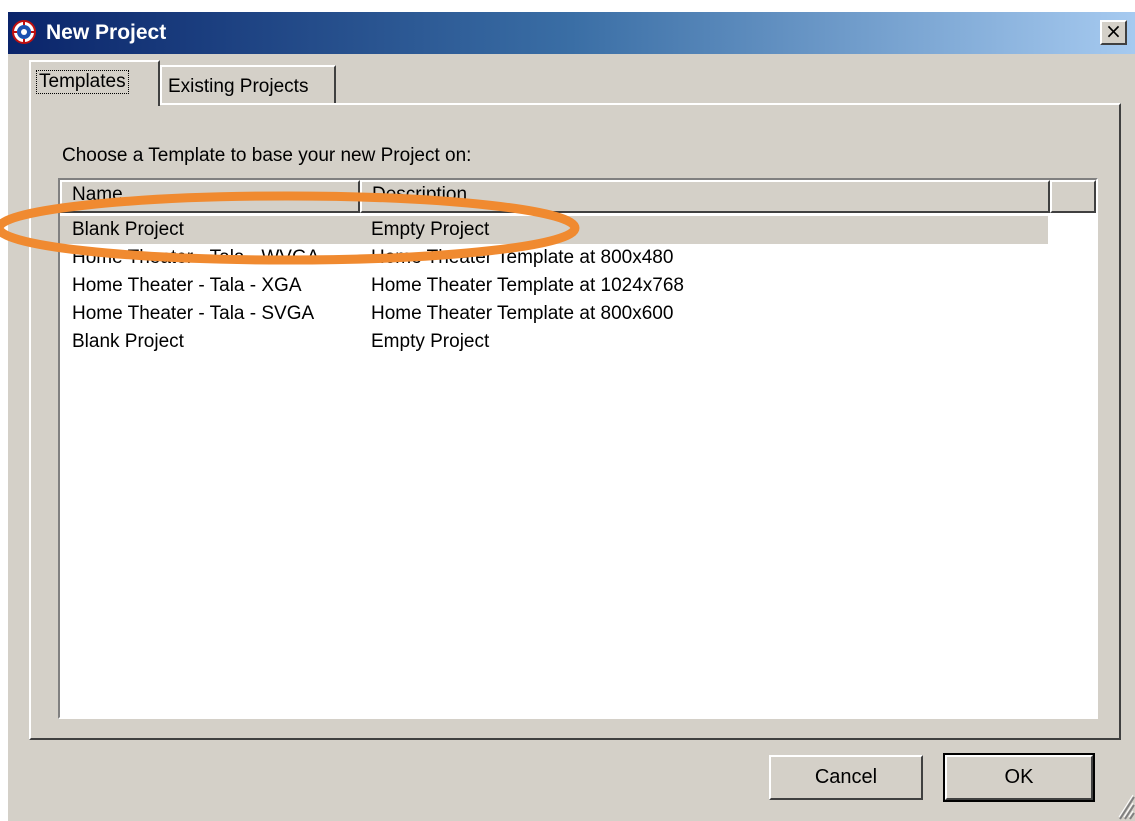 The width and height of the screenshot is (1135, 821). I want to click on list-item-description: Home Theater Template at 800x480, so click(522, 257).